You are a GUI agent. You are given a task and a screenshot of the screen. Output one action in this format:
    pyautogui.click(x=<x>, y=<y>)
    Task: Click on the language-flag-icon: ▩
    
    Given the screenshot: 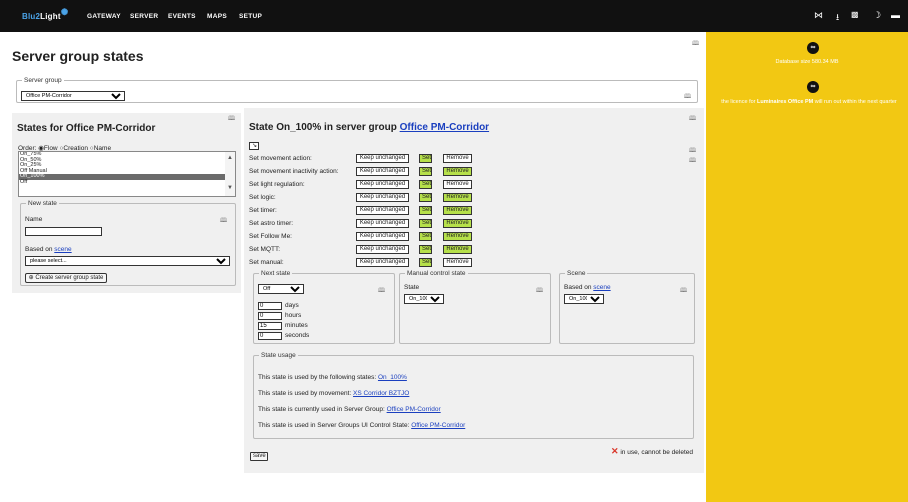 What is the action you would take?
    pyautogui.click(x=855, y=14)
    